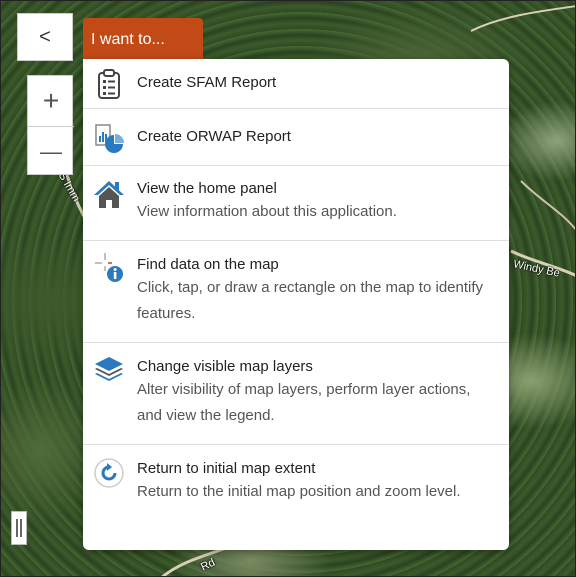 This screenshot has width=576, height=577. I want to click on back-button: <, so click(45, 37).